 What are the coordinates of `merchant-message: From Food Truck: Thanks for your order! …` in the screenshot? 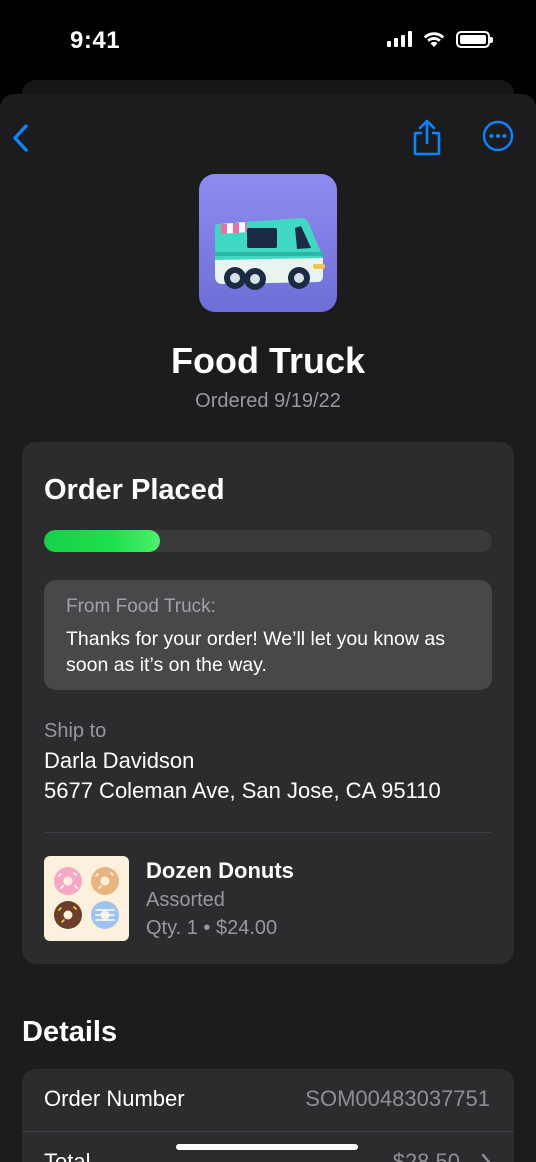 It's located at (268, 635).